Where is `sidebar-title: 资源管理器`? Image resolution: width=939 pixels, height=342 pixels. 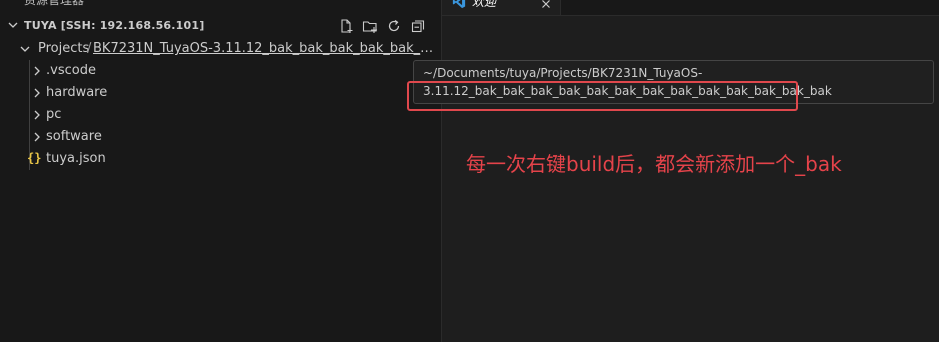 sidebar-title: 资源管理器 is located at coordinates (54, 3).